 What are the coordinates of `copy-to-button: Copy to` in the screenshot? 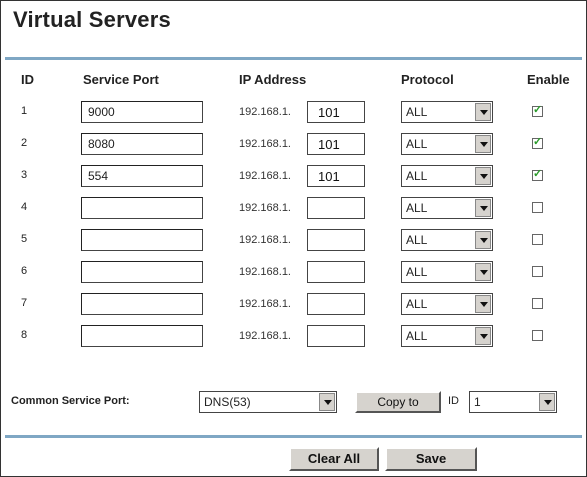 It's located at (398, 402).